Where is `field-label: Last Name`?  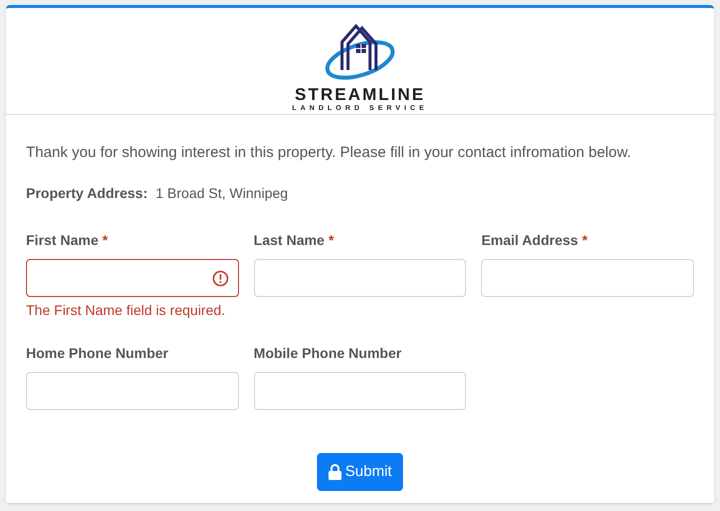
field-label: Last Name is located at coordinates (289, 240).